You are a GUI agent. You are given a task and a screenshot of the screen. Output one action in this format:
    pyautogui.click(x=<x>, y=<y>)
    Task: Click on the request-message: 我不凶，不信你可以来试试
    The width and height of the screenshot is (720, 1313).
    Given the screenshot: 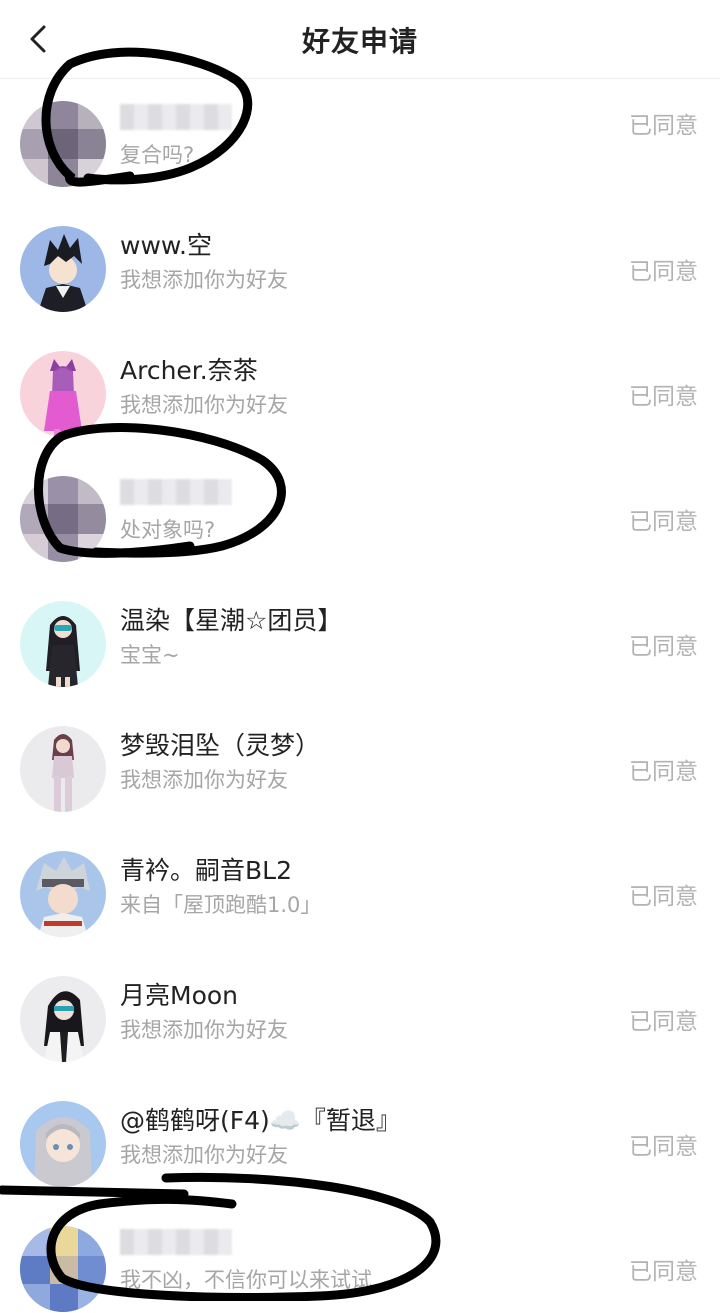 What is the action you would take?
    pyautogui.click(x=246, y=1280)
    